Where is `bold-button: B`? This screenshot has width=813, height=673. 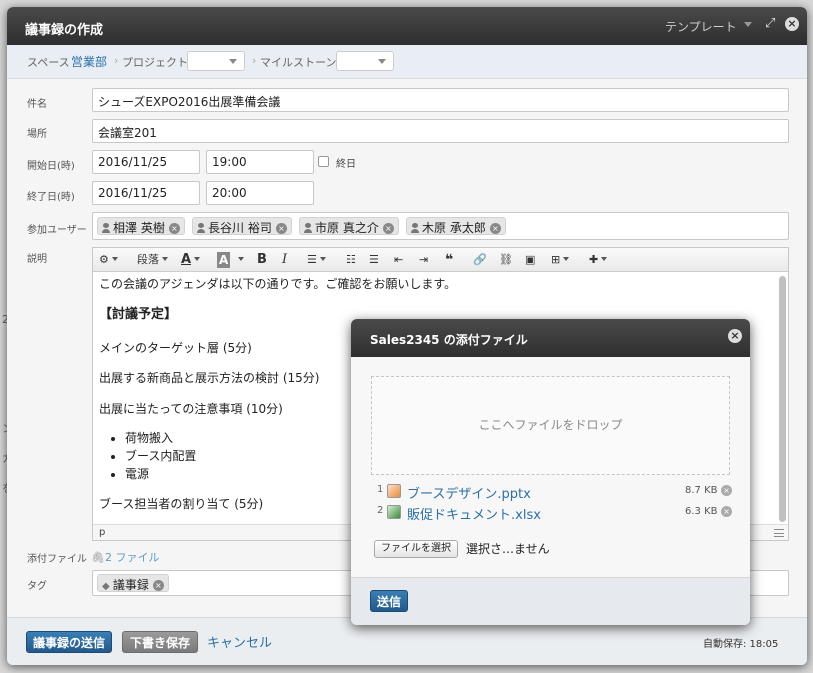
bold-button: B is located at coordinates (262, 260).